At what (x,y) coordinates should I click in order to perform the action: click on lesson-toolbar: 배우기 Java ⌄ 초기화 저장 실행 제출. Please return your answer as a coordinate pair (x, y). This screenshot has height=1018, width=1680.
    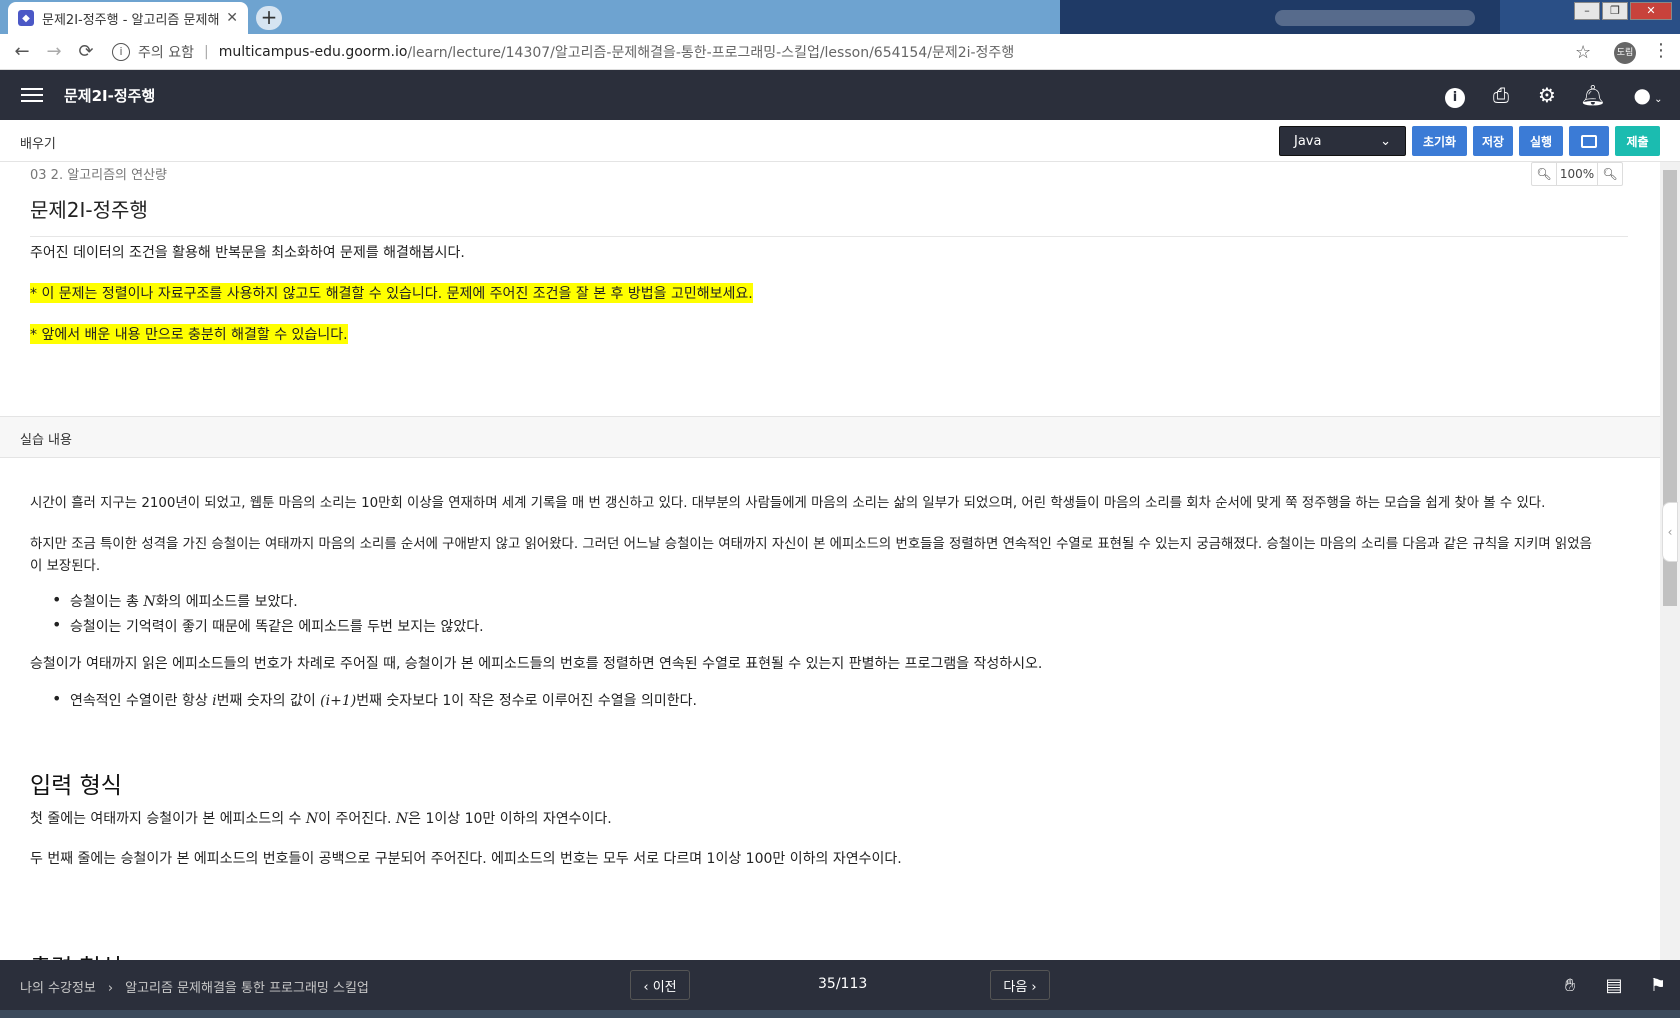
    Looking at the image, I should click on (840, 141).